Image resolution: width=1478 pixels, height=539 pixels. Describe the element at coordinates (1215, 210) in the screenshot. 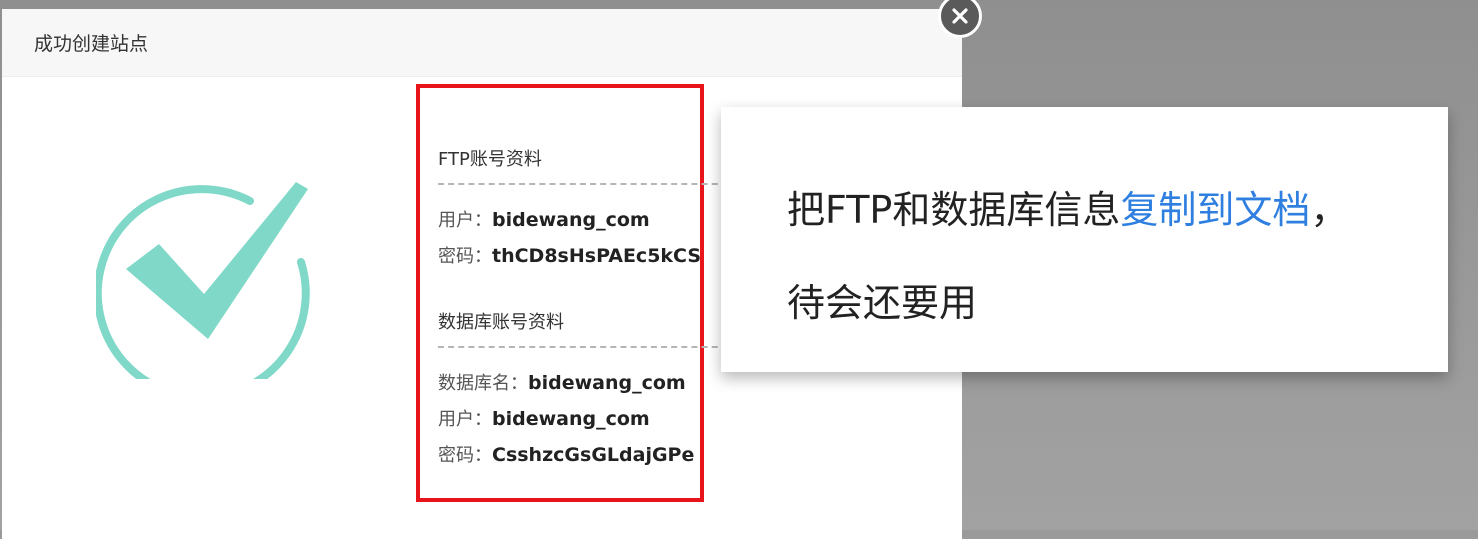

I see `tip-highlight: 复制到文档` at that location.